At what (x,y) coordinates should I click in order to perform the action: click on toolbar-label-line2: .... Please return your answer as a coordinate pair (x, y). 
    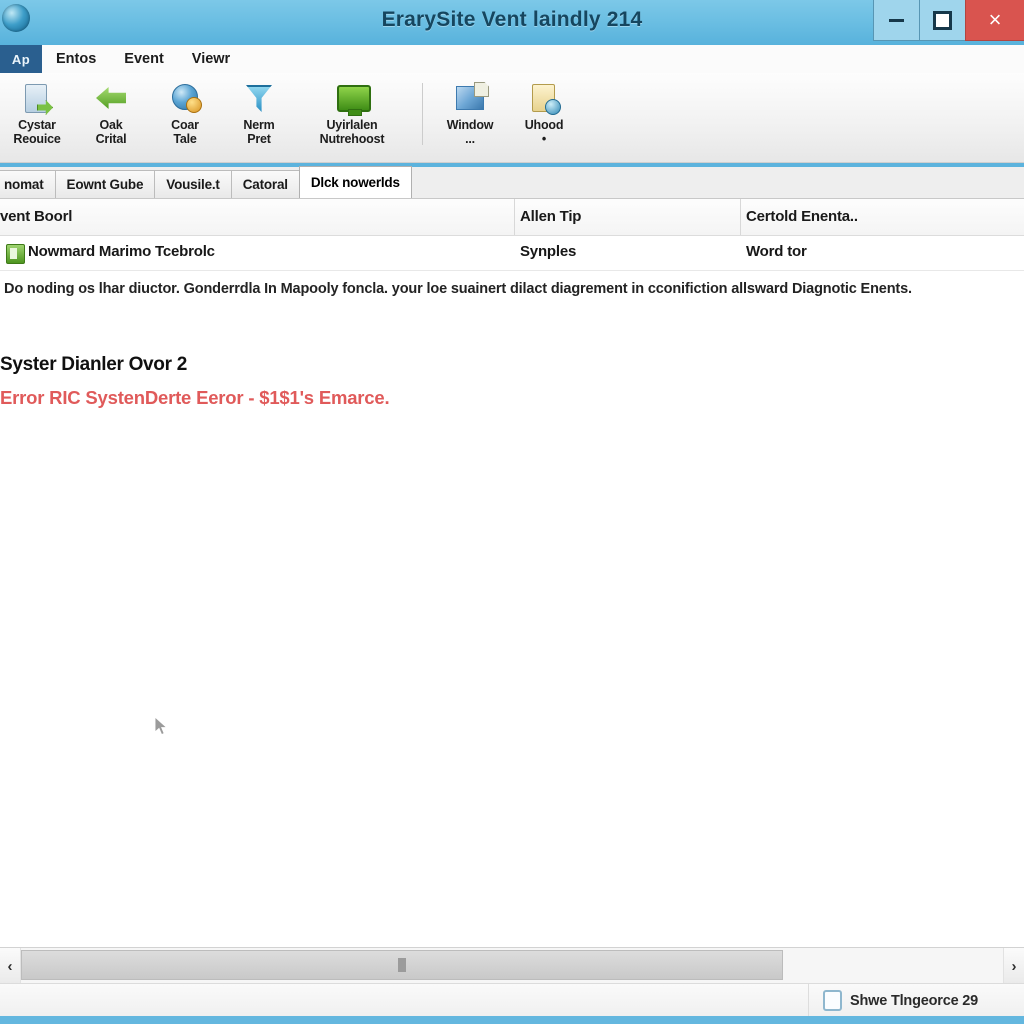
    Looking at the image, I should click on (470, 139).